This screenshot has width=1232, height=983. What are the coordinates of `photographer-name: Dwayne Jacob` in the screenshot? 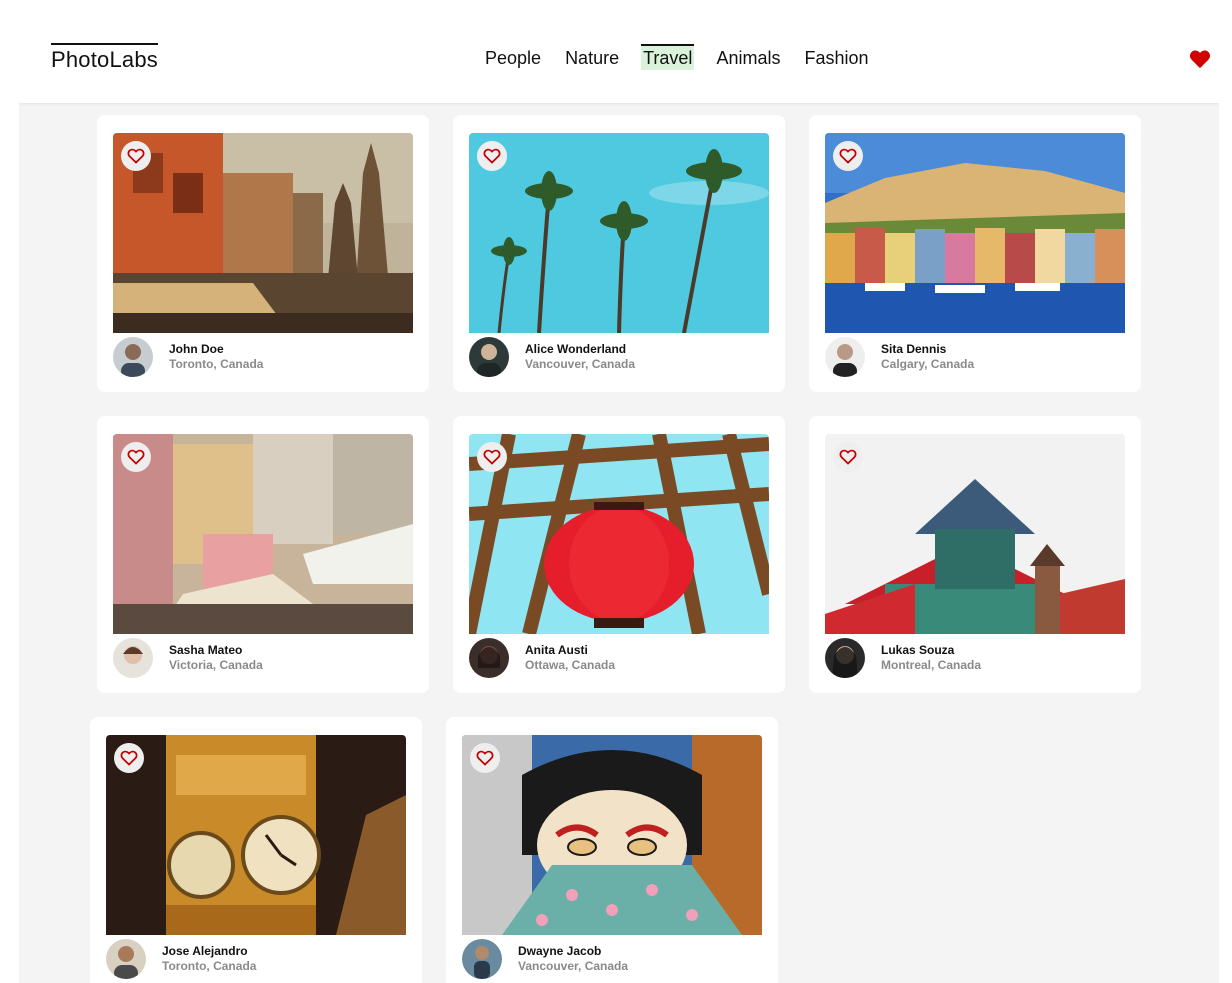 It's located at (560, 951).